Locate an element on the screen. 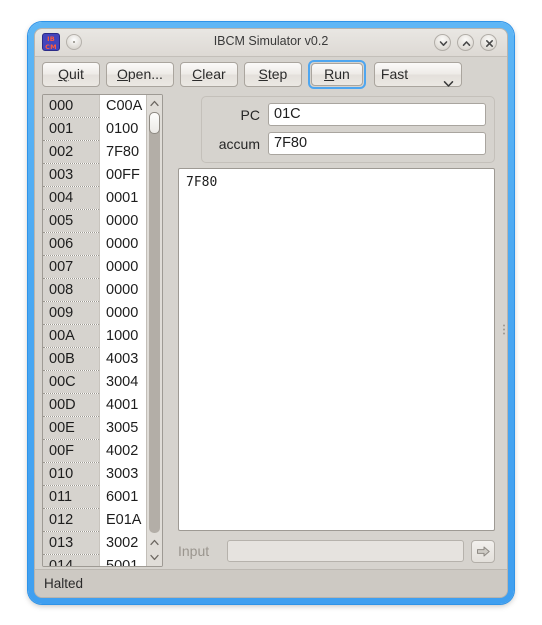 The height and width of the screenshot is (625, 542). chevron-up-icon is located at coordinates (466, 43).